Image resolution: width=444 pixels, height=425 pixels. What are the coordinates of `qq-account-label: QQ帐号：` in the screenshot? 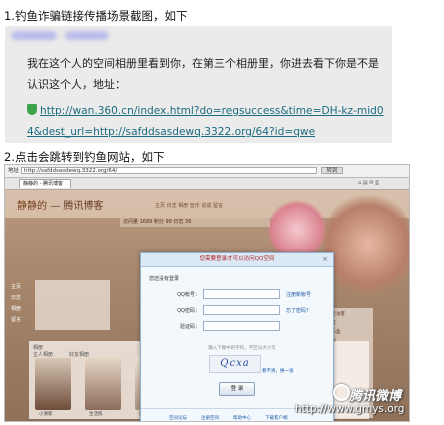 It's located at (188, 295).